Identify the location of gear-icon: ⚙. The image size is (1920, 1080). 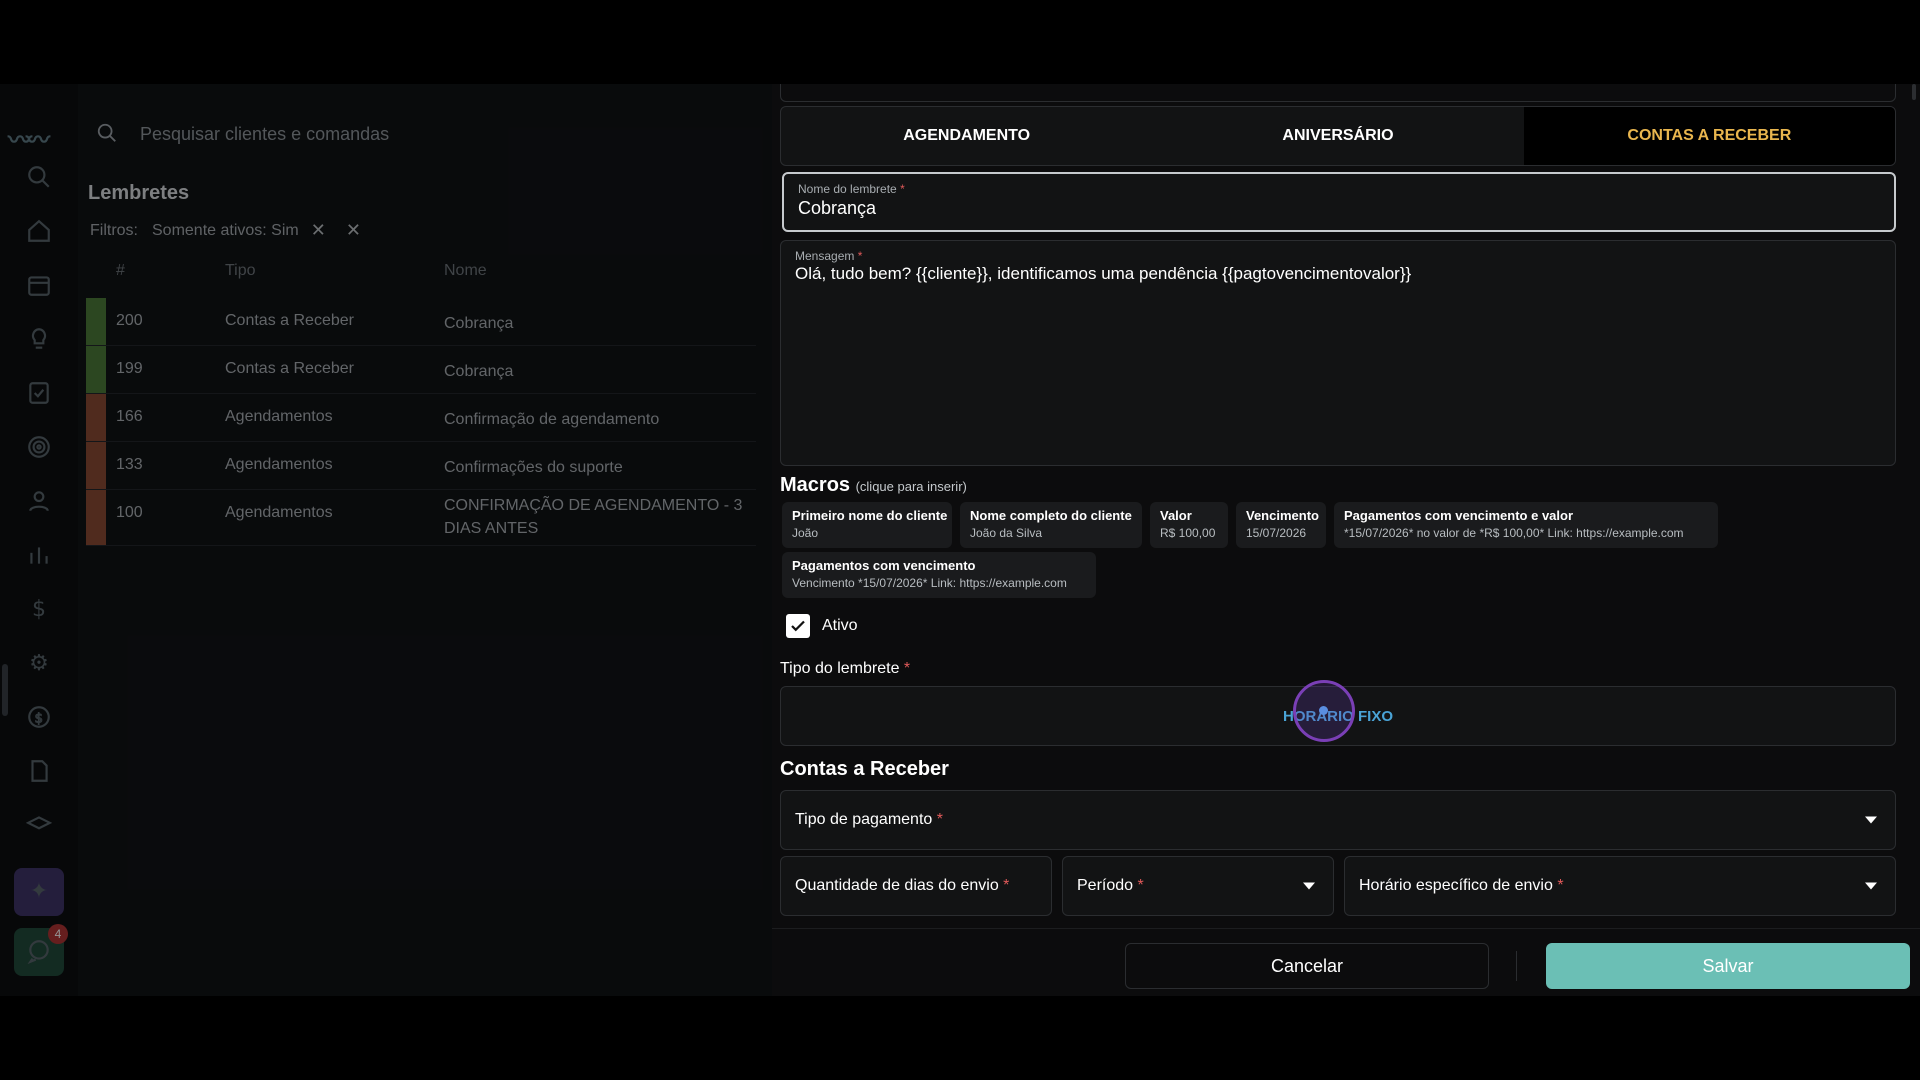
(39, 664).